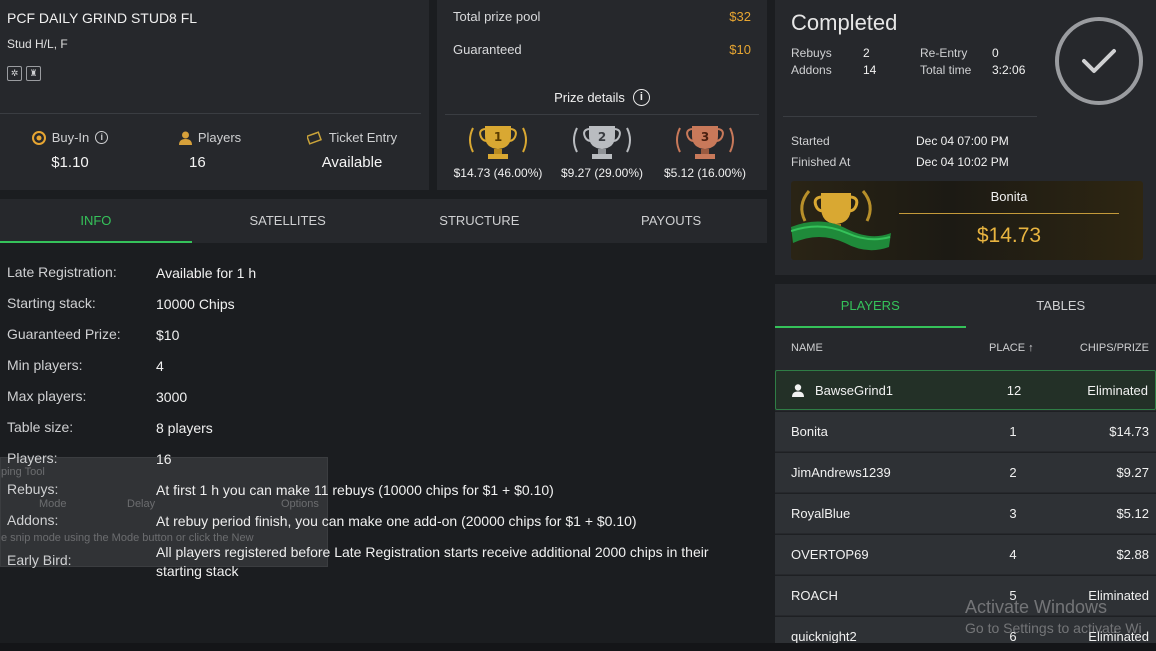  I want to click on prize-place-3: 3 $5.12 (16.00%), so click(705, 151).